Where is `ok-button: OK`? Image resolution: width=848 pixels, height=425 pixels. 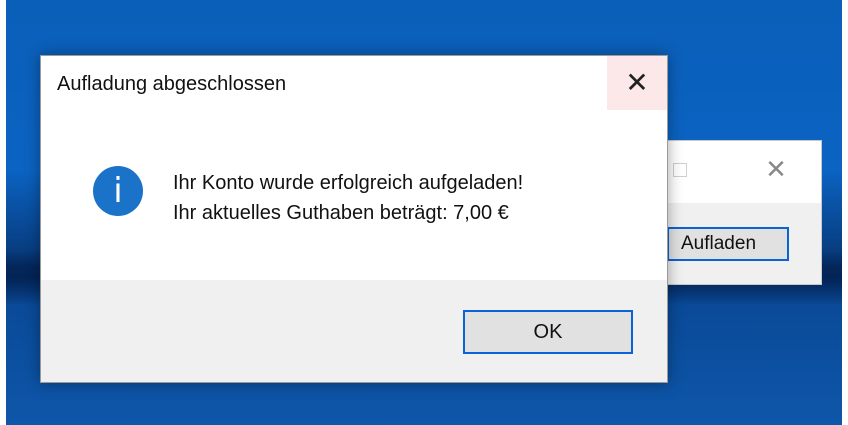 ok-button: OK is located at coordinates (548, 332).